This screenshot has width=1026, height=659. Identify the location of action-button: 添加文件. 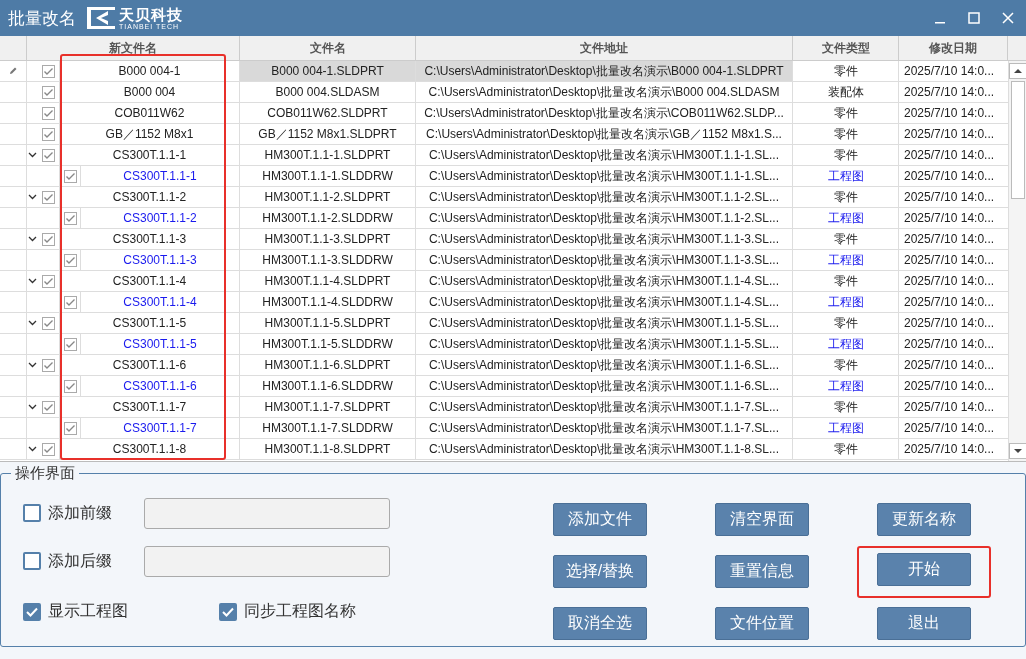
(600, 519).